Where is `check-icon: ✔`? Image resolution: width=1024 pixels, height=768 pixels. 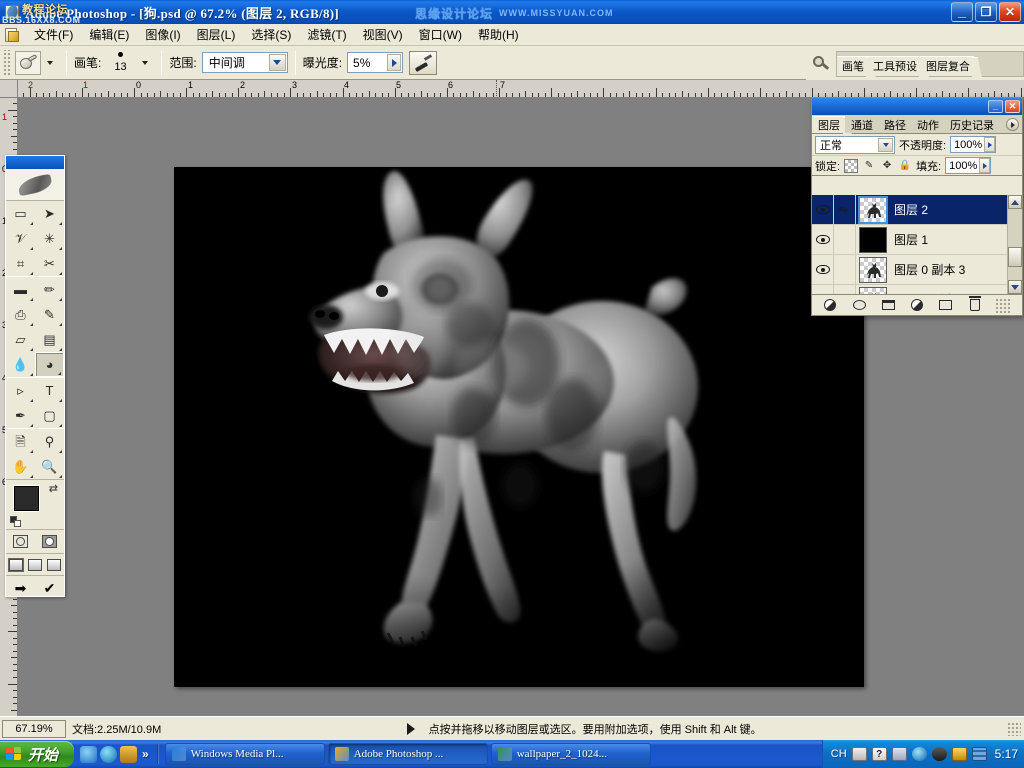
check-icon: ✔ is located at coordinates (49, 588).